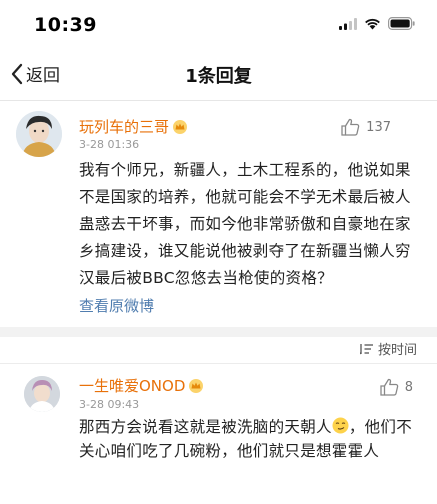  Describe the element at coordinates (124, 127) in the screenshot. I see `post-username-text: 玩列车的三哥` at that location.